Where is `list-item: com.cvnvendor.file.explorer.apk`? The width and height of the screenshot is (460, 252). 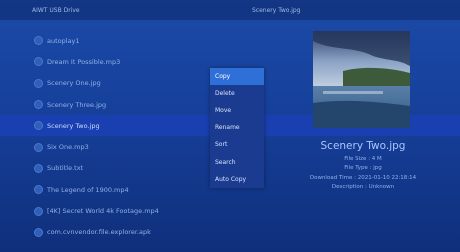
list-item: com.cvnvendor.file.explorer.apk is located at coordinates (230, 232).